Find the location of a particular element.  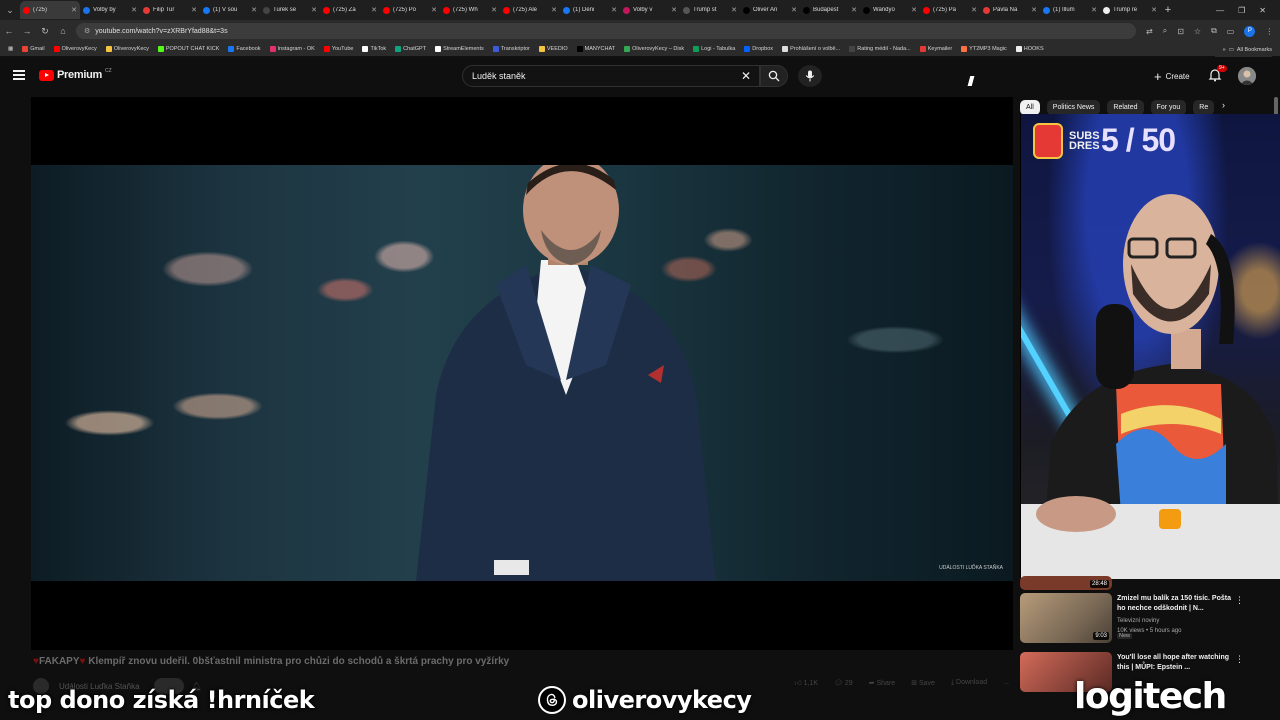

browser-tab: (725) Ale ✕ is located at coordinates (530, 10).